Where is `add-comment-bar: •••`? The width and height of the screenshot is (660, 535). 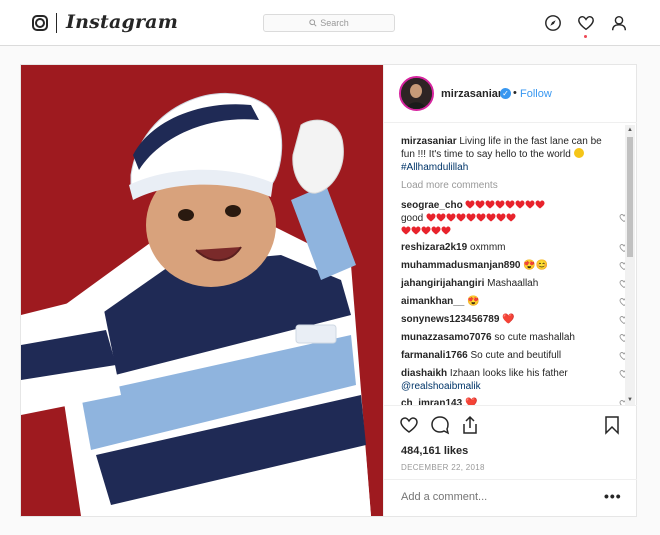
add-comment-bar: ••• is located at coordinates (510, 497).